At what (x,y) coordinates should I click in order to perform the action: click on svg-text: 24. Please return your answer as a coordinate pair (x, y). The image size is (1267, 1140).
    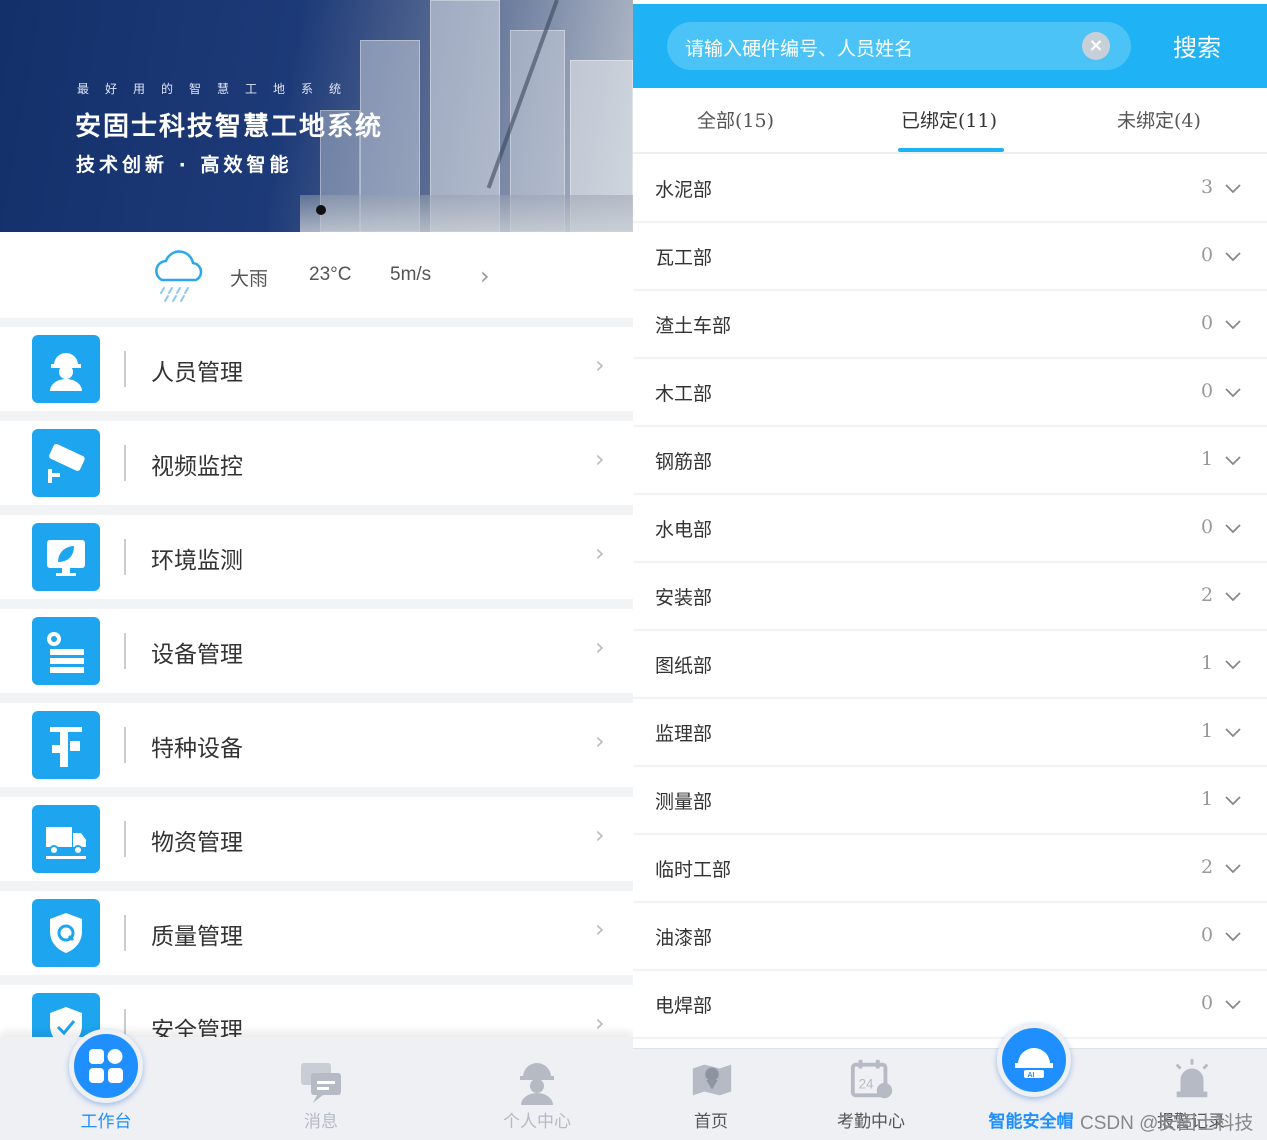
    Looking at the image, I should click on (866, 1084).